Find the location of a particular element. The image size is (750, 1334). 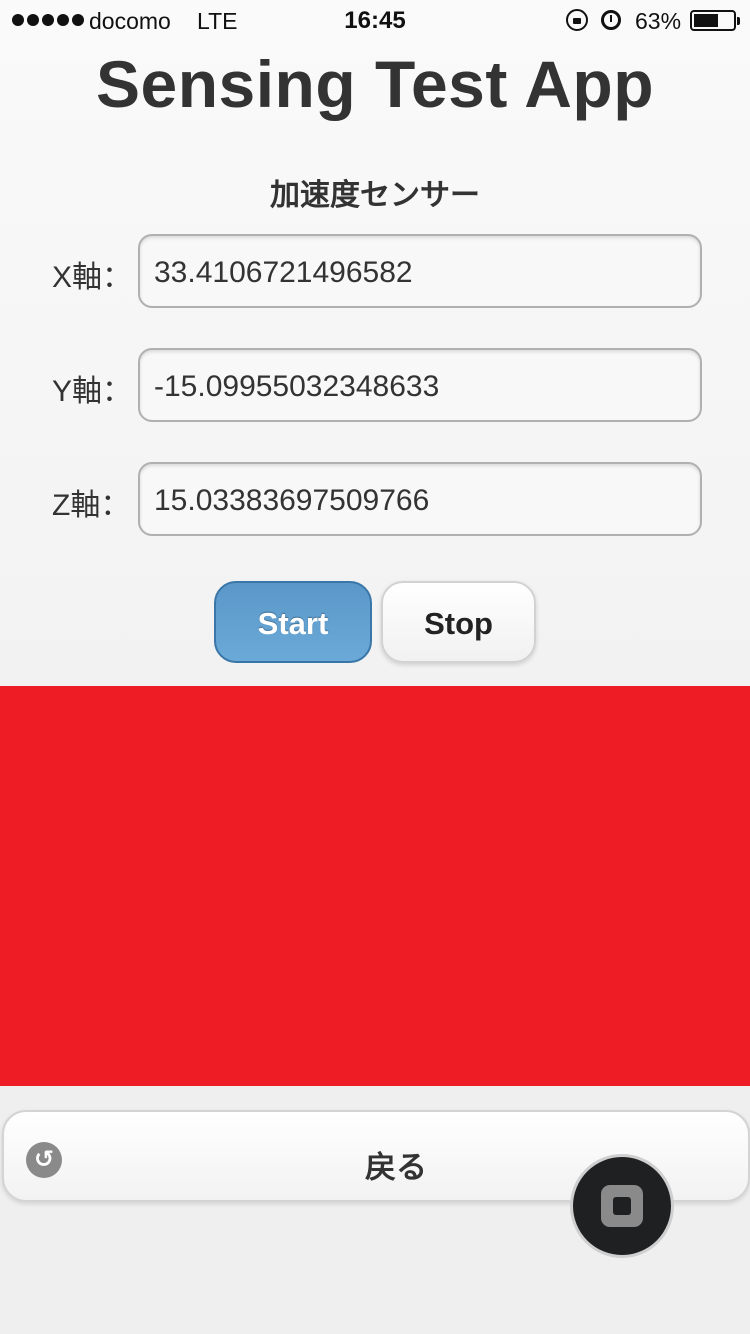

battery-fill is located at coordinates (706, 20).